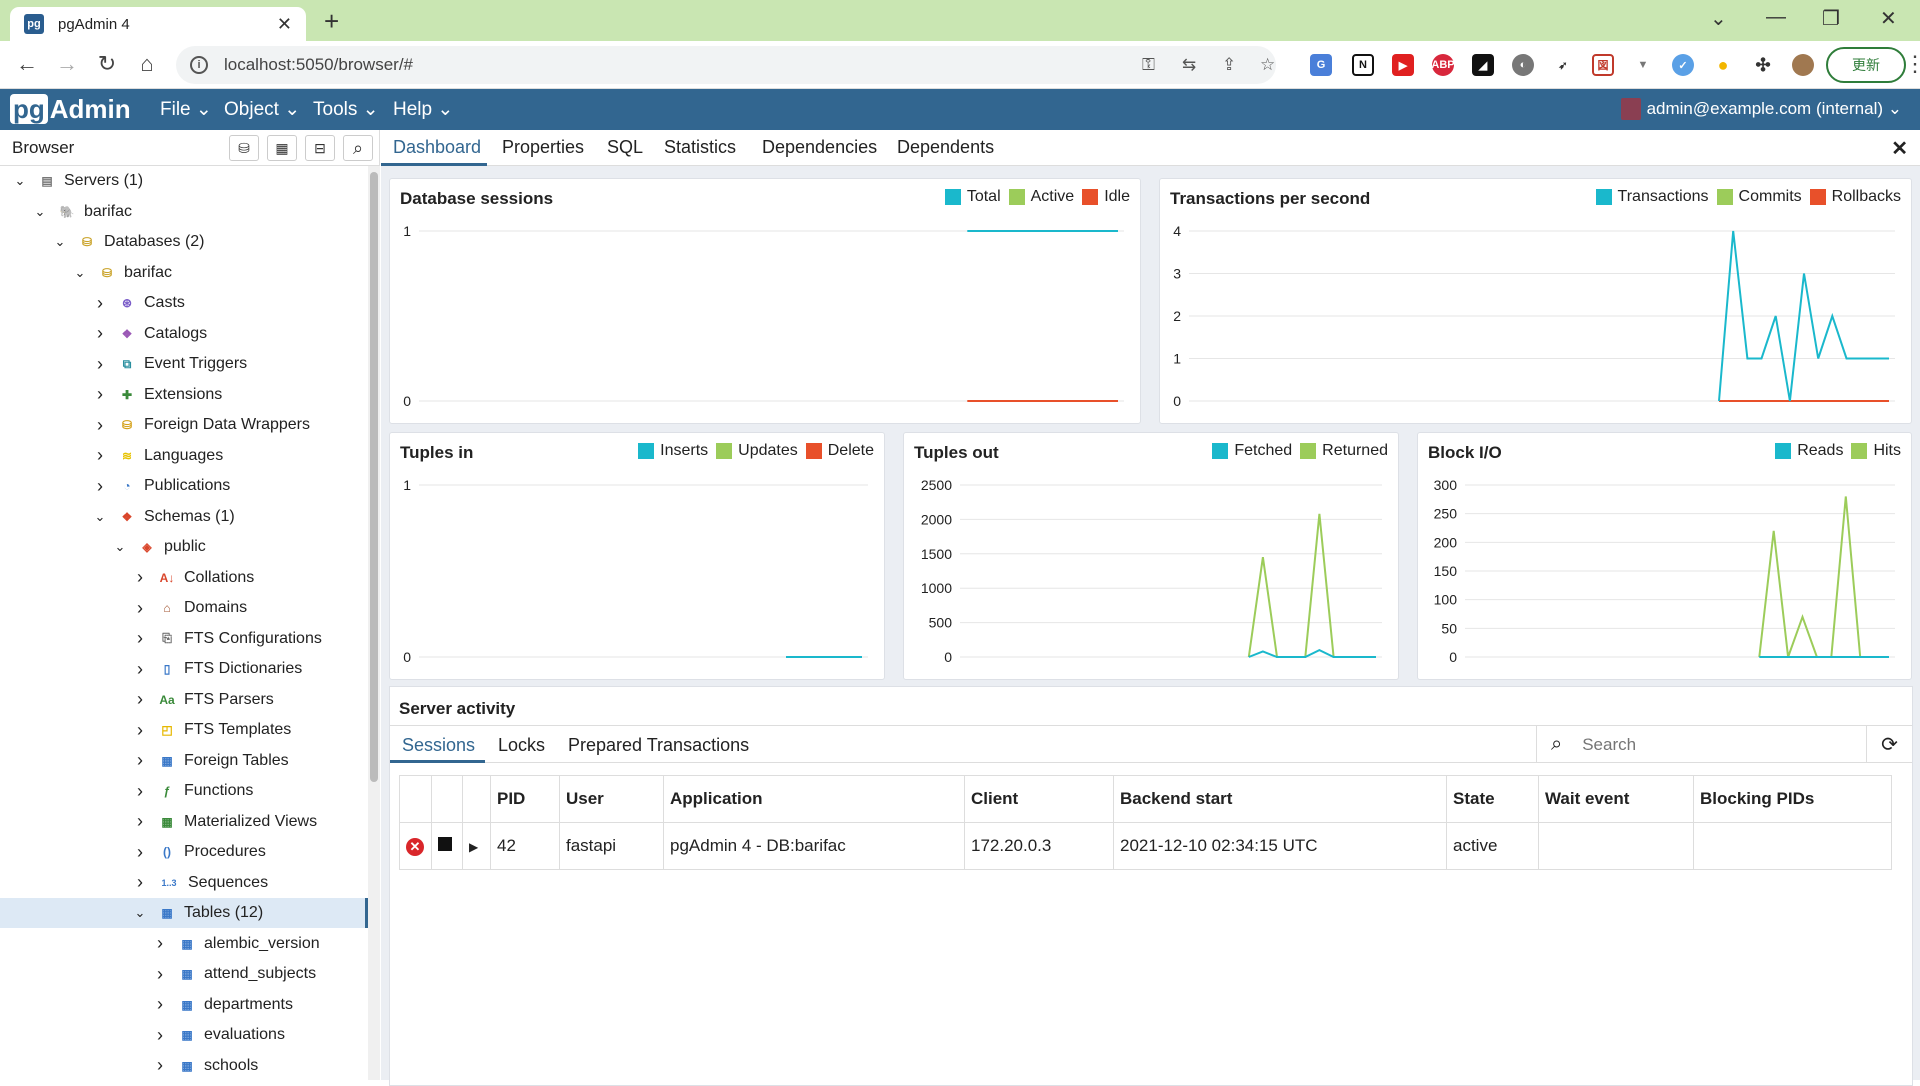 Image resolution: width=1920 pixels, height=1086 pixels. Describe the element at coordinates (1718, 18) in the screenshot. I see `tab-search-icon: ⌄` at that location.